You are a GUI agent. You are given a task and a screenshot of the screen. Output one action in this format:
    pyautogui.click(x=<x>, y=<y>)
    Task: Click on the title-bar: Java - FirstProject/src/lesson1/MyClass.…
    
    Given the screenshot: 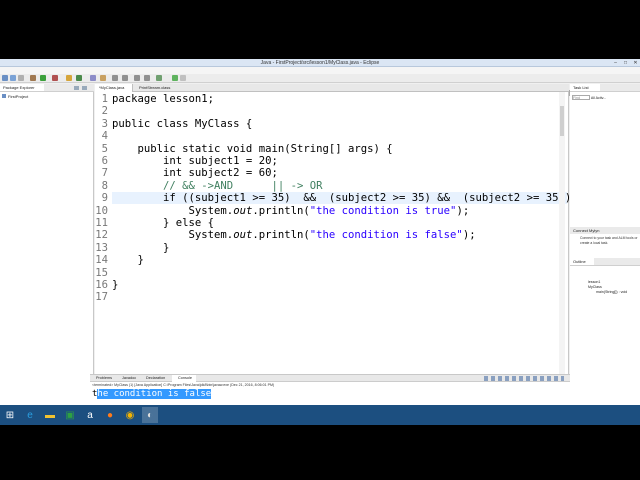 What is the action you would take?
    pyautogui.click(x=320, y=63)
    